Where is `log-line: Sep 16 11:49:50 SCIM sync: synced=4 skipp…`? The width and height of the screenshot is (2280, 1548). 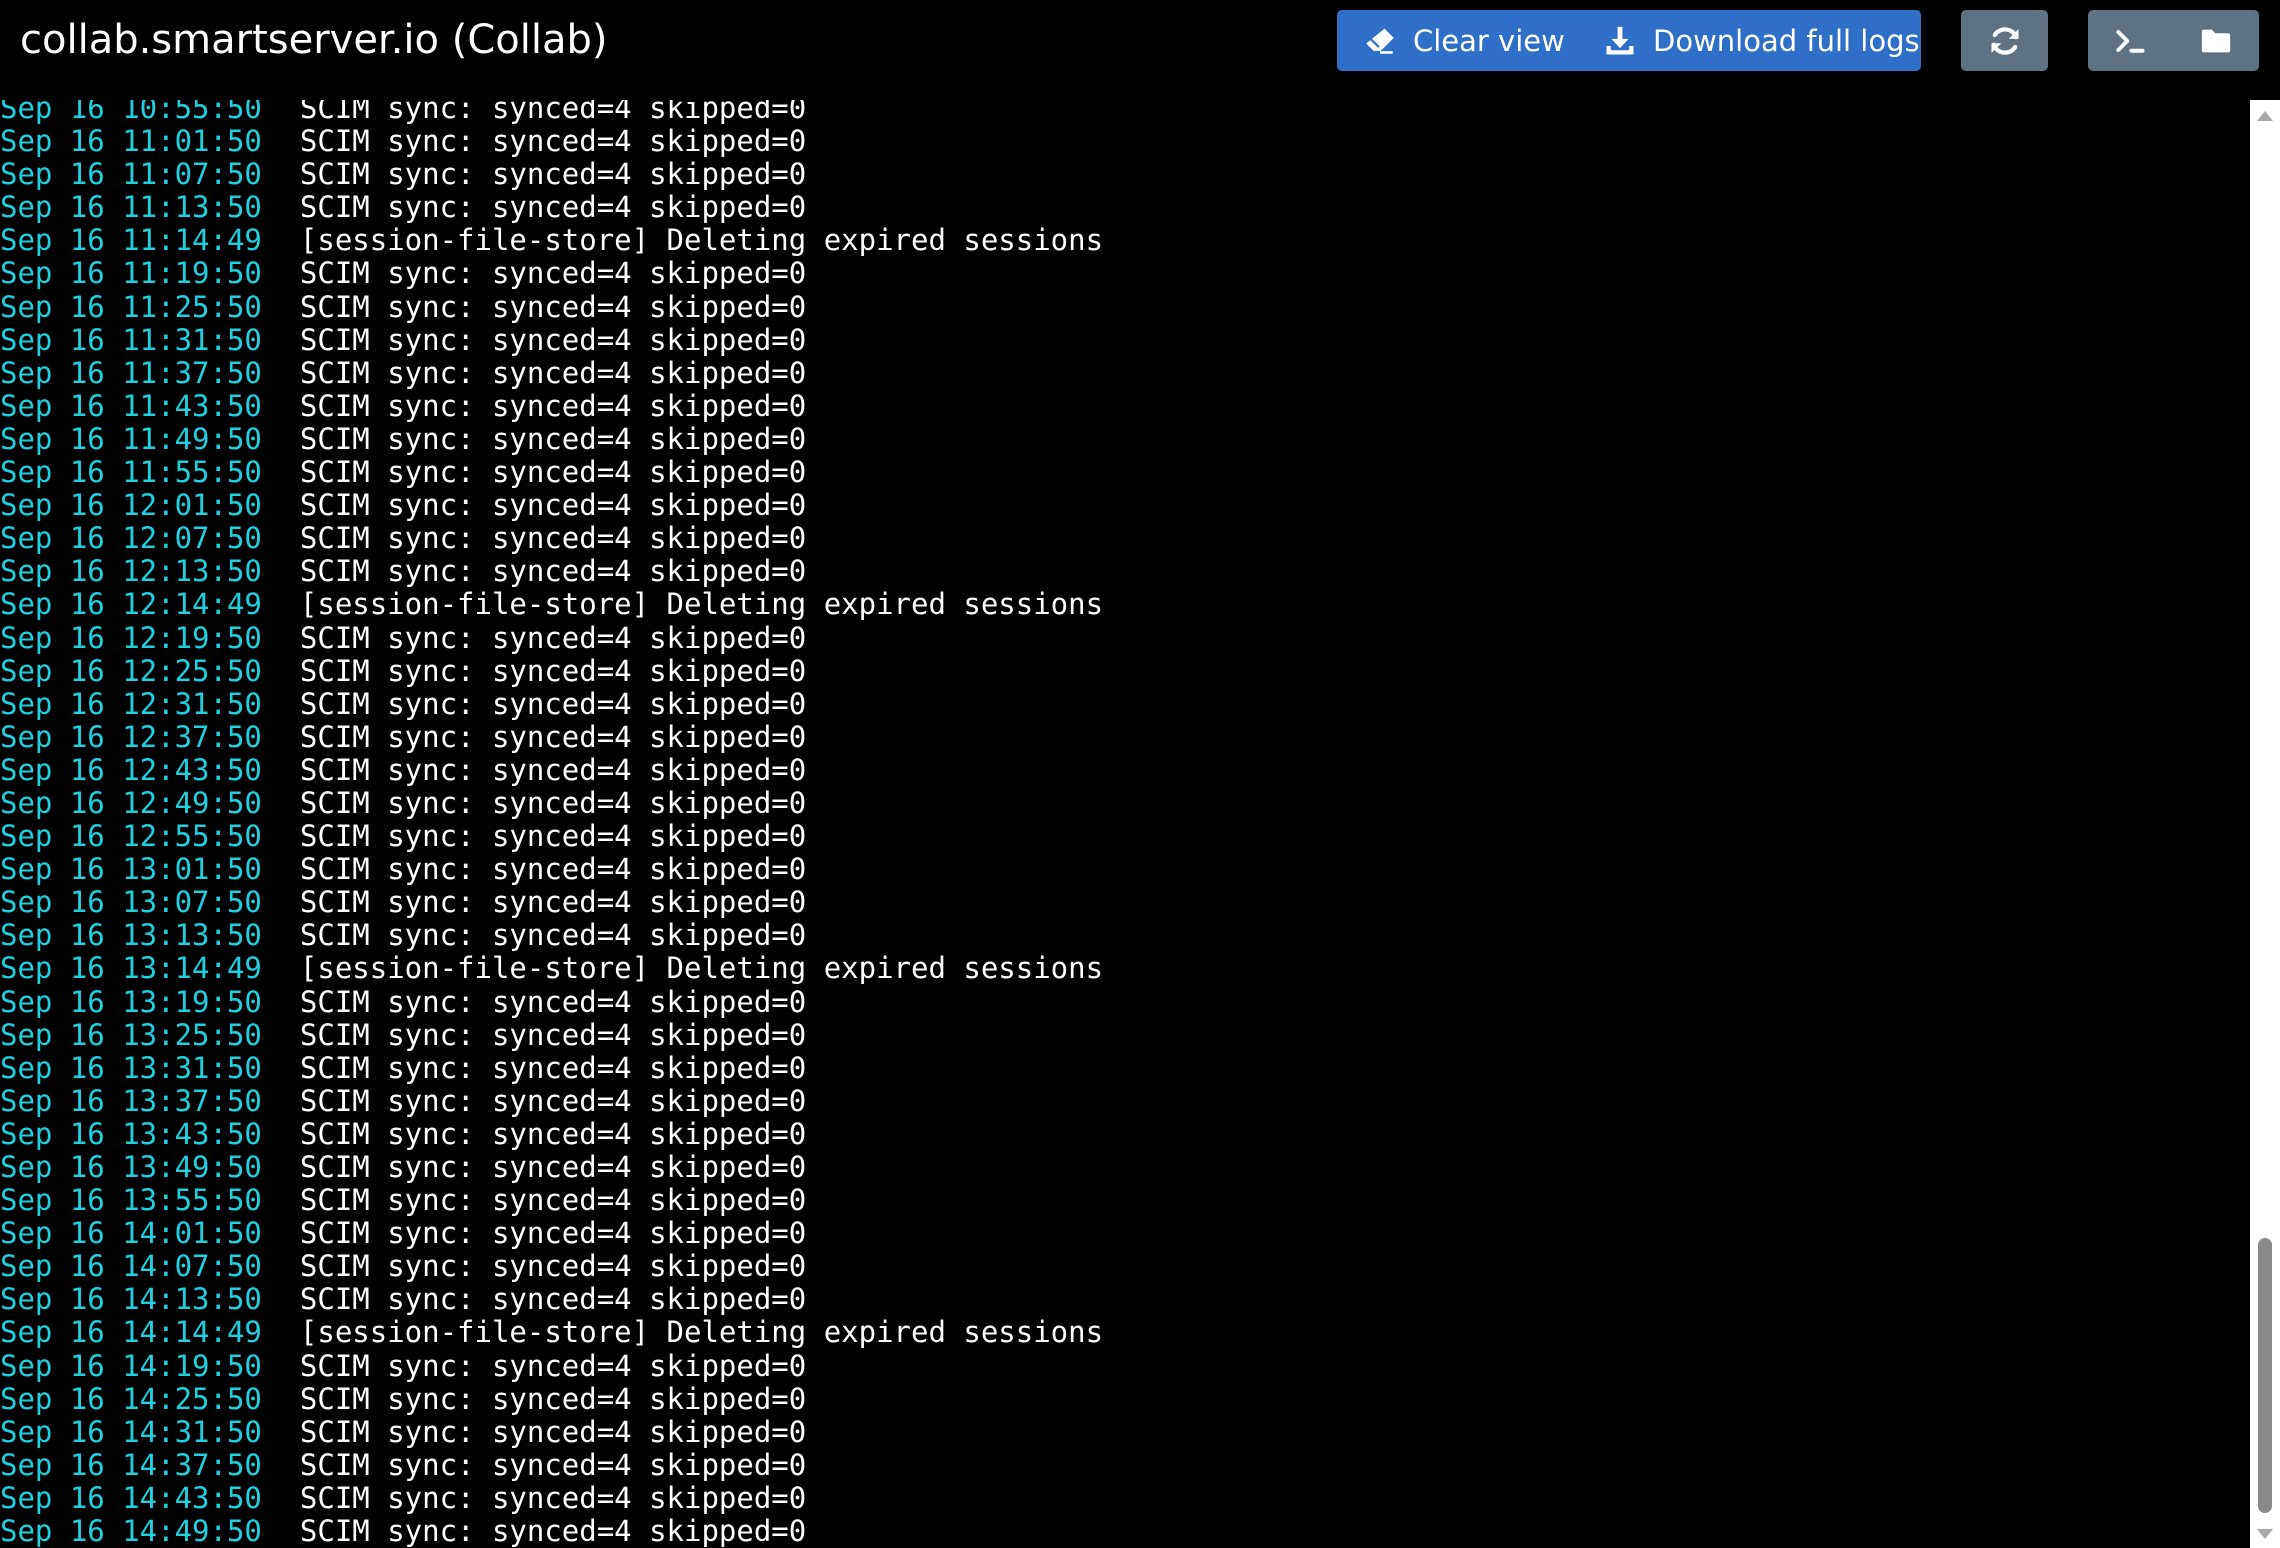 log-line: Sep 16 11:49:50 SCIM sync: synced=4 skipp… is located at coordinates (551, 438).